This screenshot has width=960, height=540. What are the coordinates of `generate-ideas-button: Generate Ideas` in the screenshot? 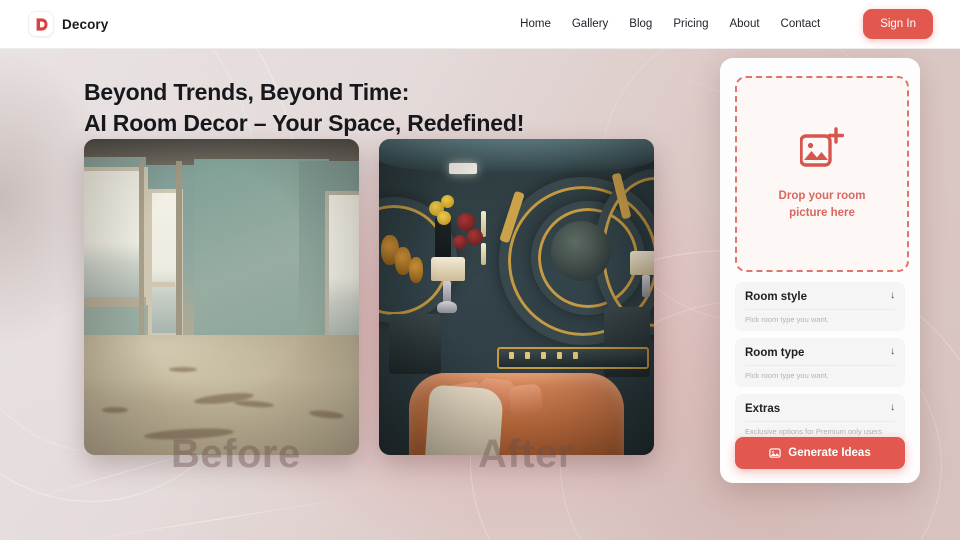 It's located at (820, 453).